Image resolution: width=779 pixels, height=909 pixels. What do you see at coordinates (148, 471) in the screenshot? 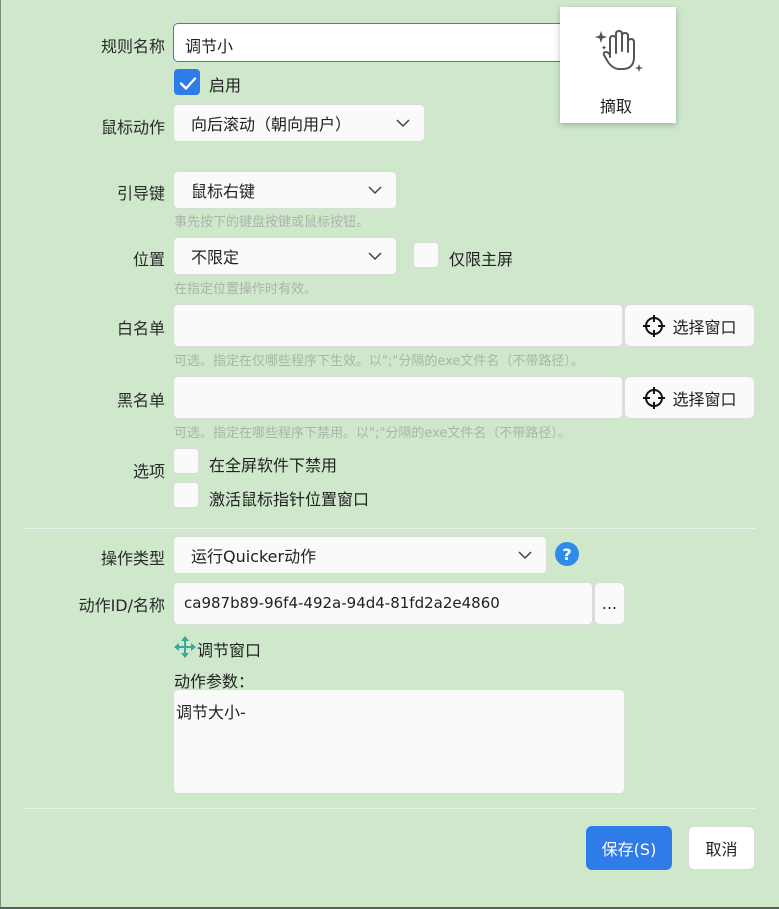
I see `options-label: 选项` at bounding box center [148, 471].